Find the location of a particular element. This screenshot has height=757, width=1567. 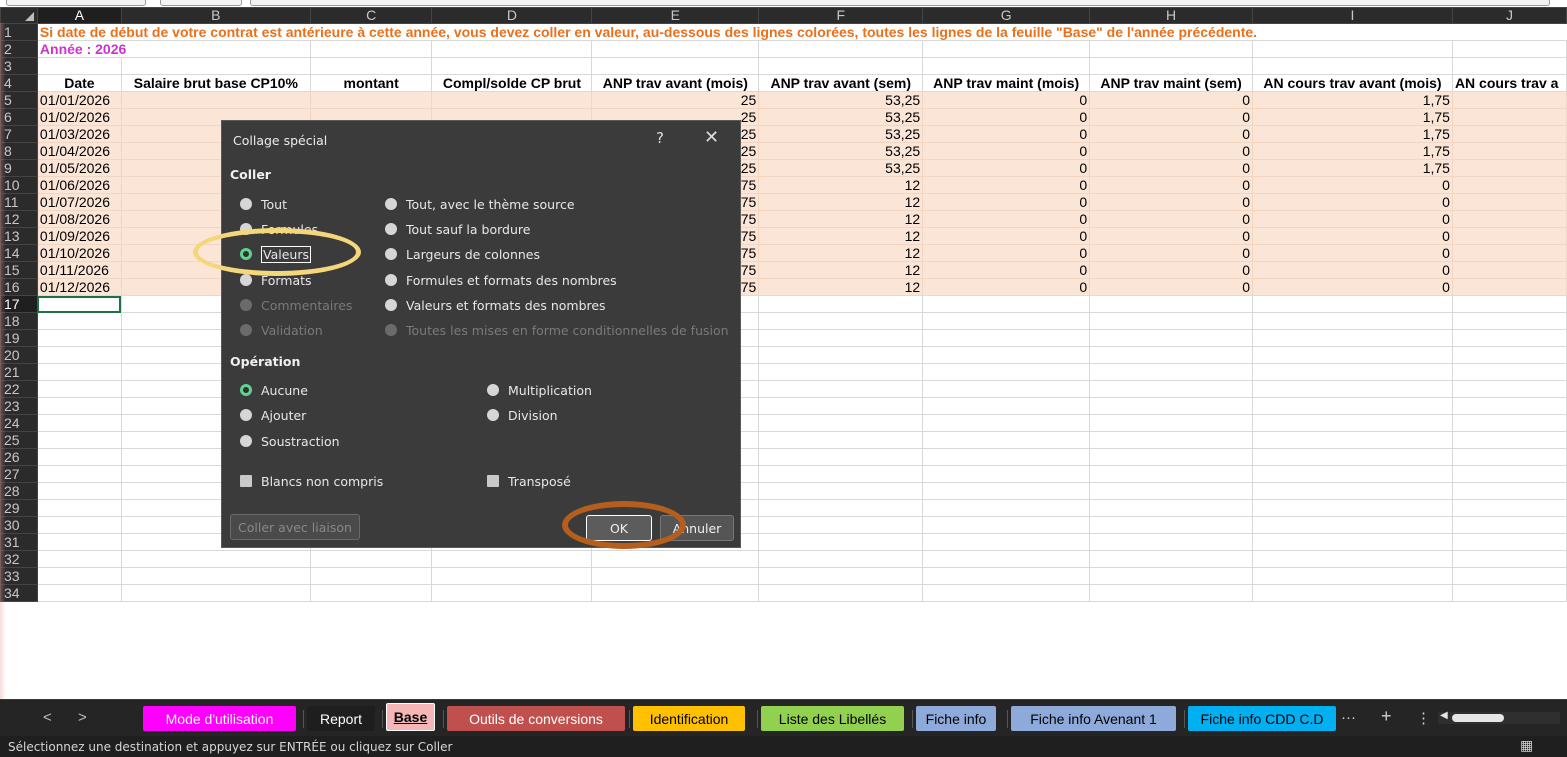

row-header: 8 is located at coordinates (19, 151).